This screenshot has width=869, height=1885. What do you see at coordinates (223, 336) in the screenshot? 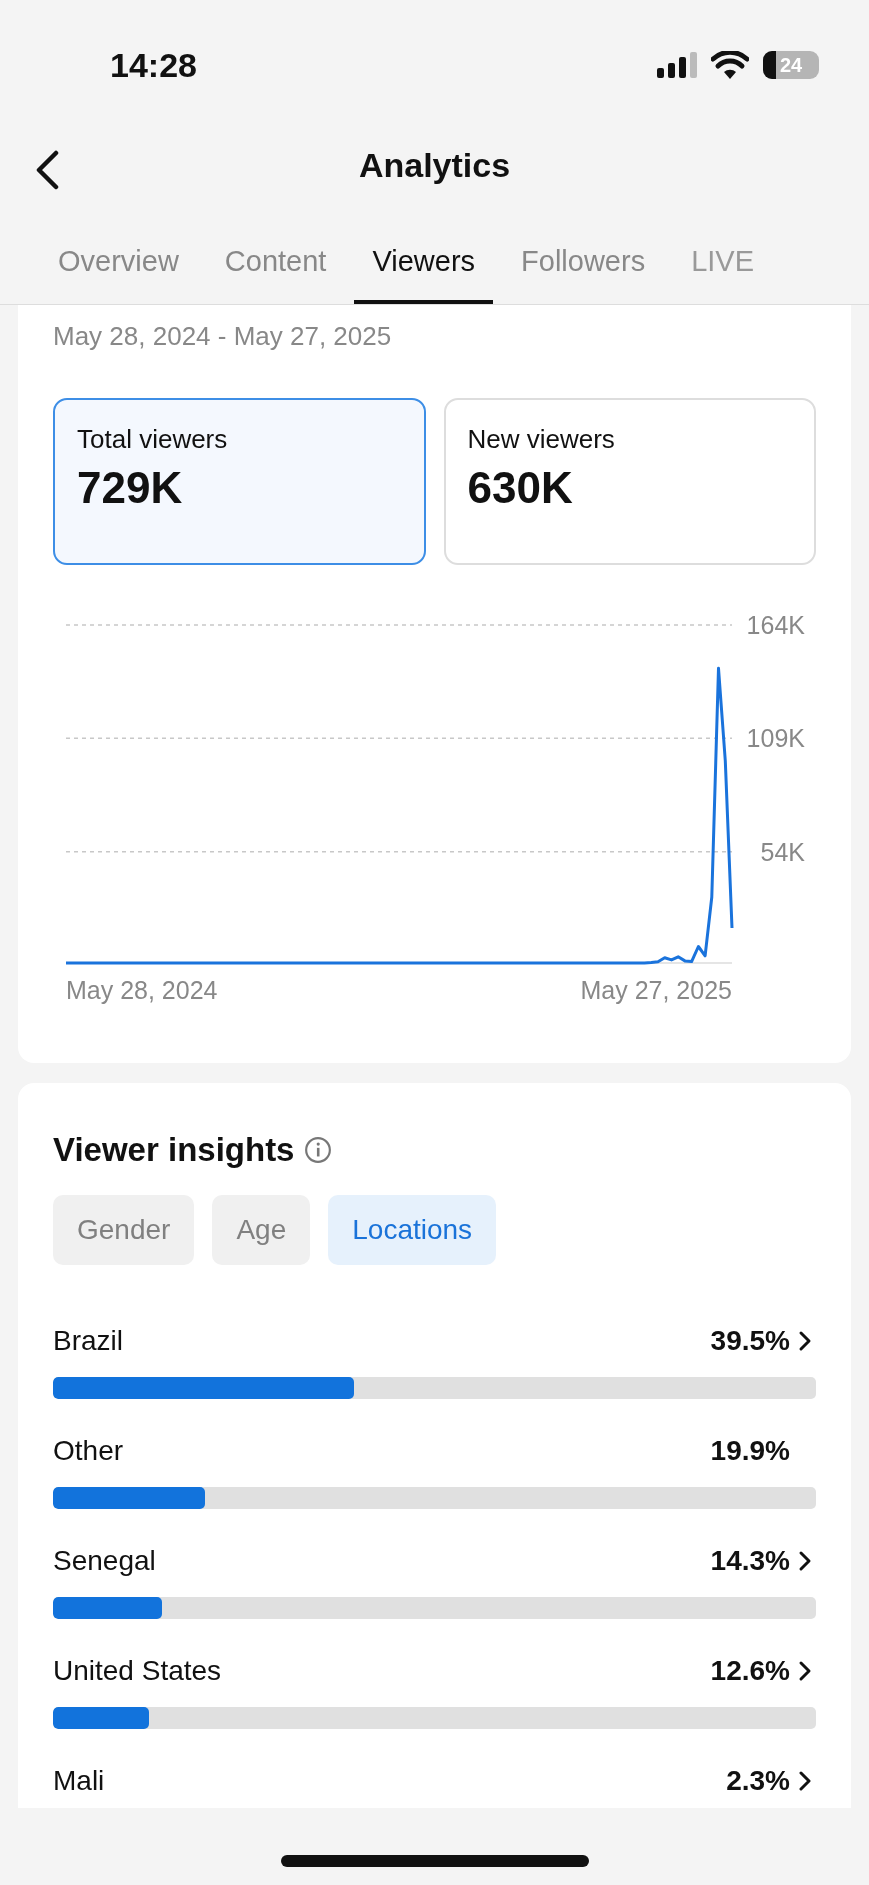
I see `date-range: May 28, 2024 - May 27, 2025` at bounding box center [223, 336].